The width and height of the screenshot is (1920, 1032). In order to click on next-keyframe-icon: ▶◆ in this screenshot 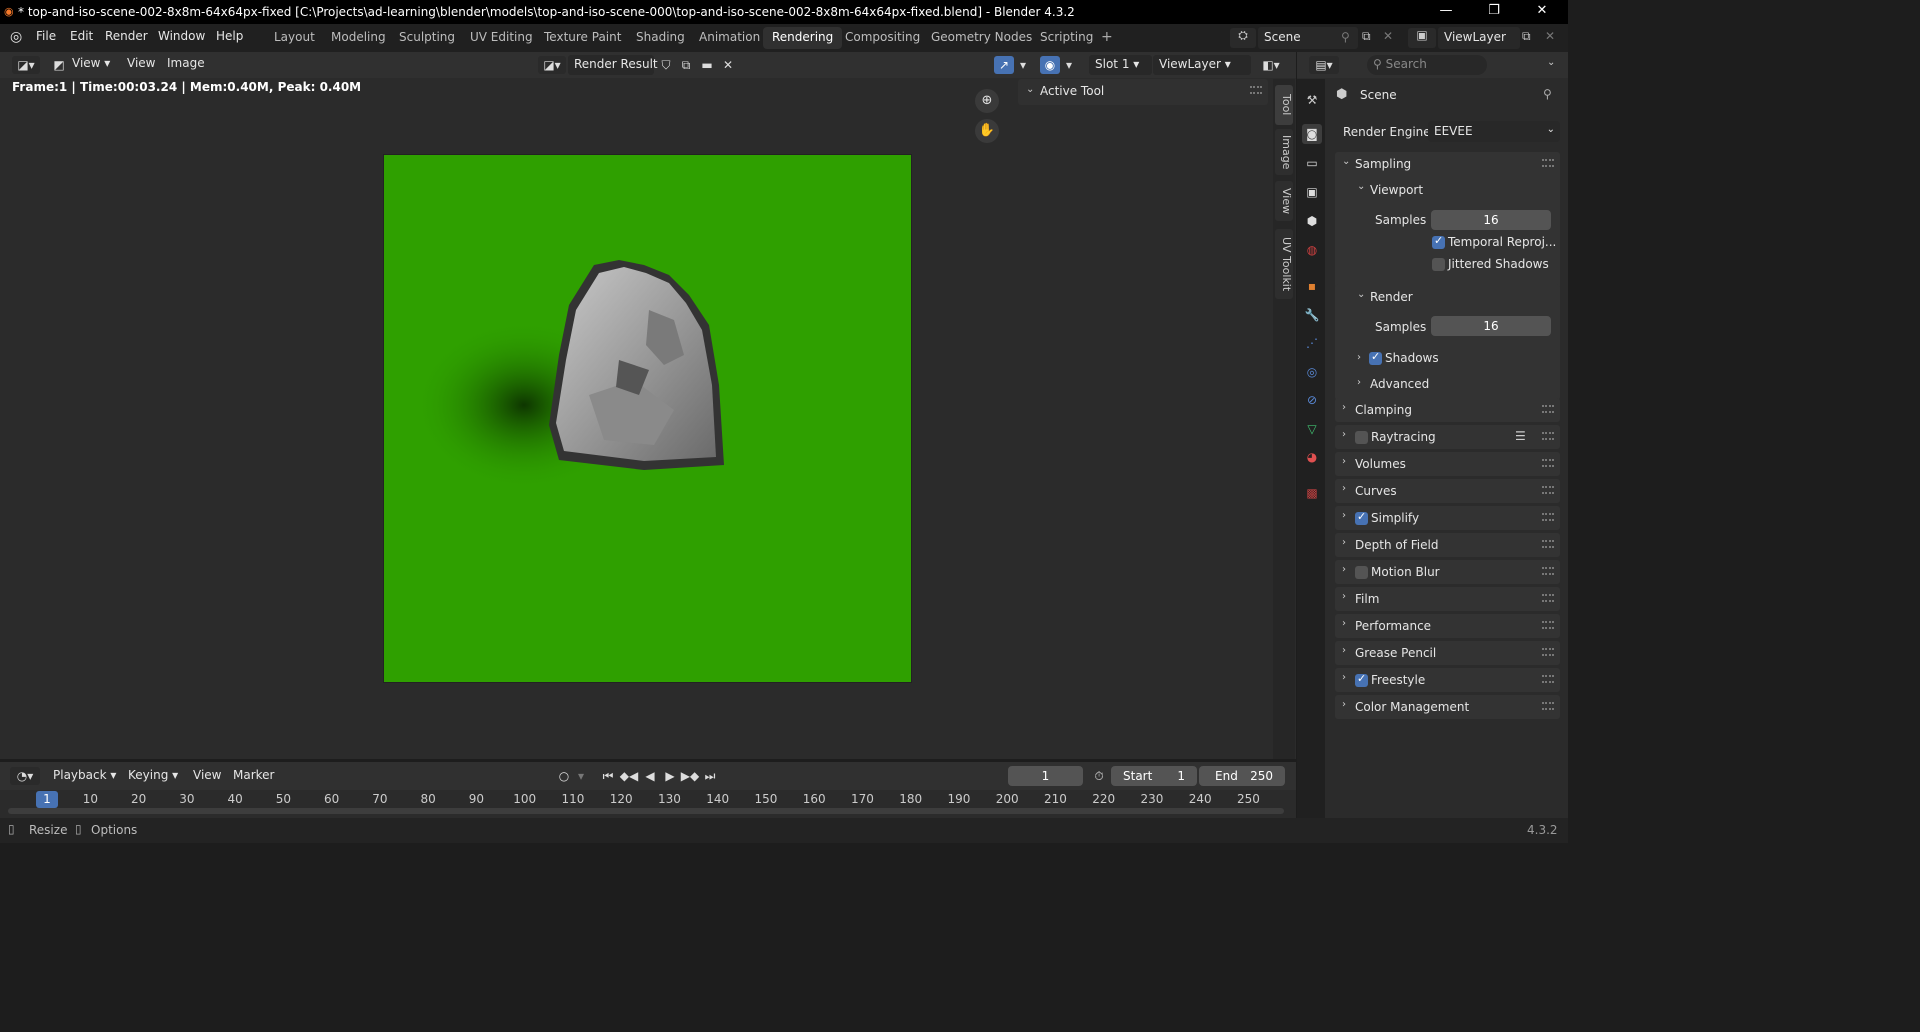, I will do `click(690, 776)`.